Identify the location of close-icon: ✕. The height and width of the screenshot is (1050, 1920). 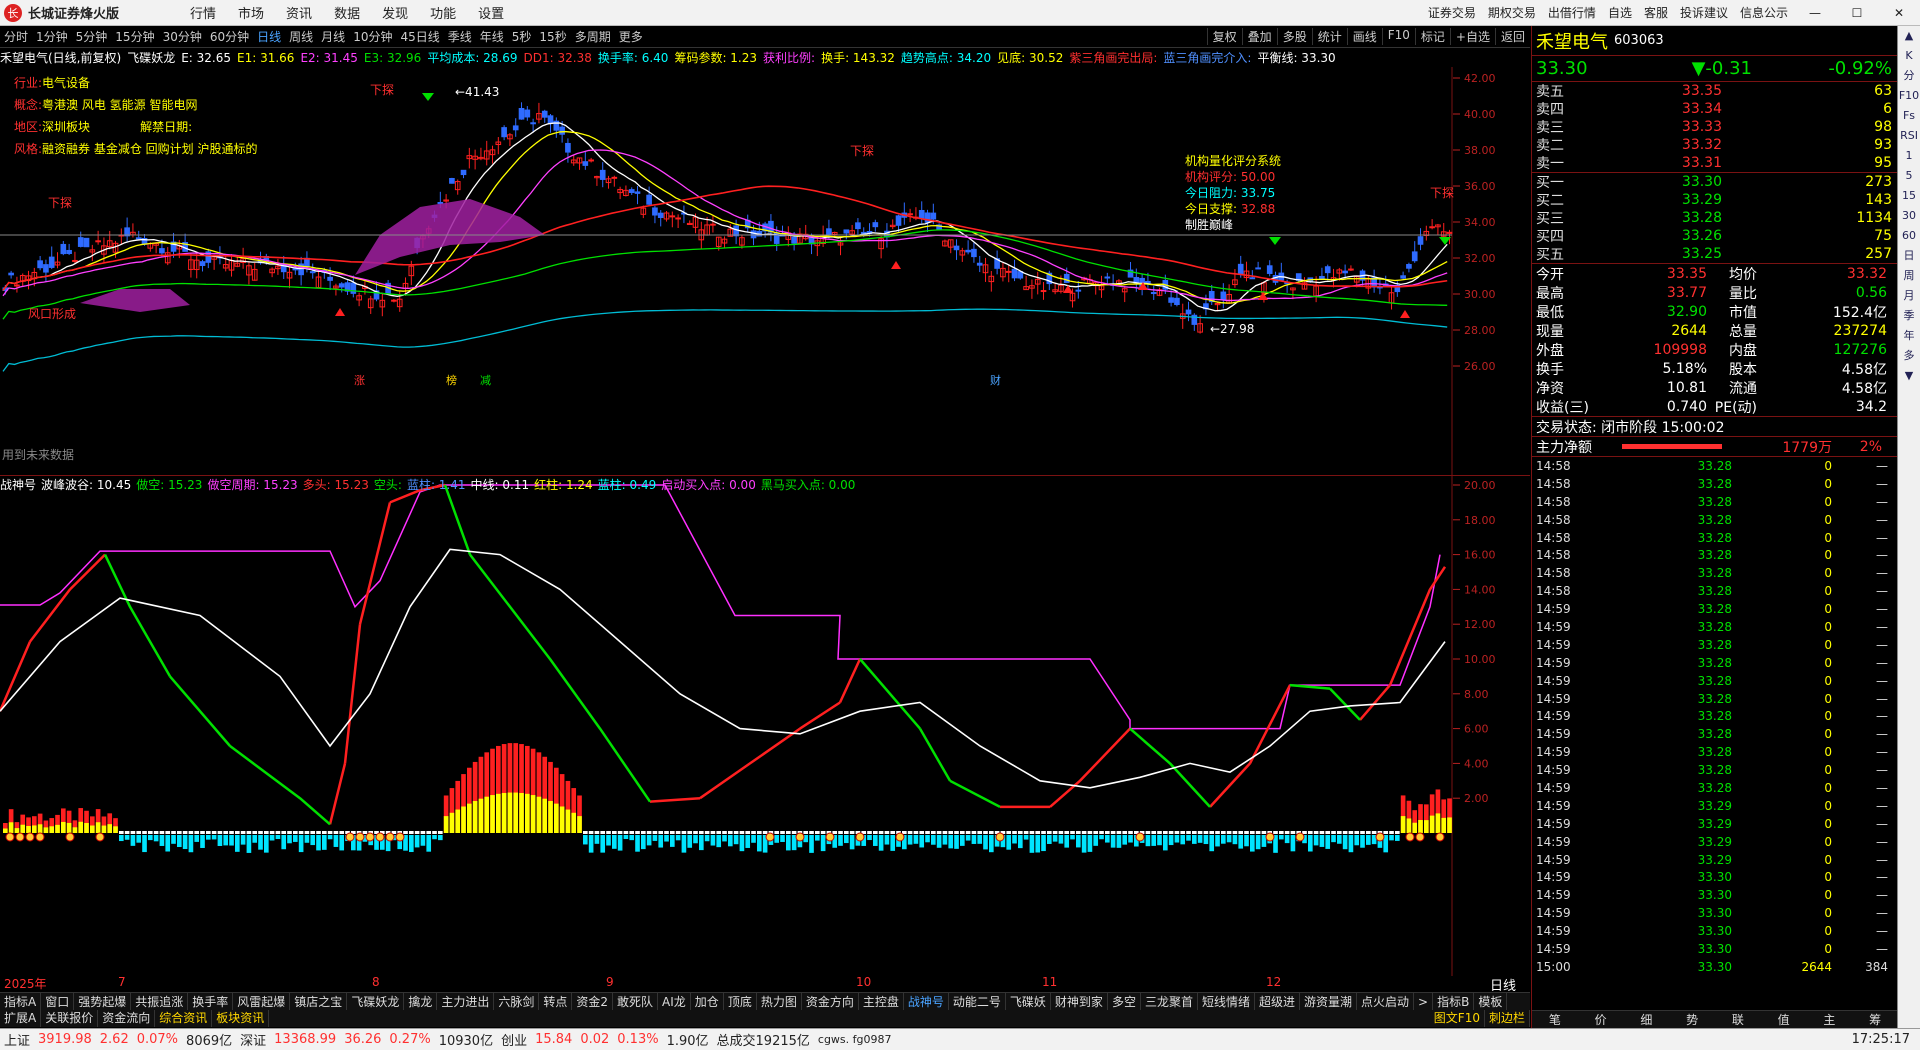
(1899, 13).